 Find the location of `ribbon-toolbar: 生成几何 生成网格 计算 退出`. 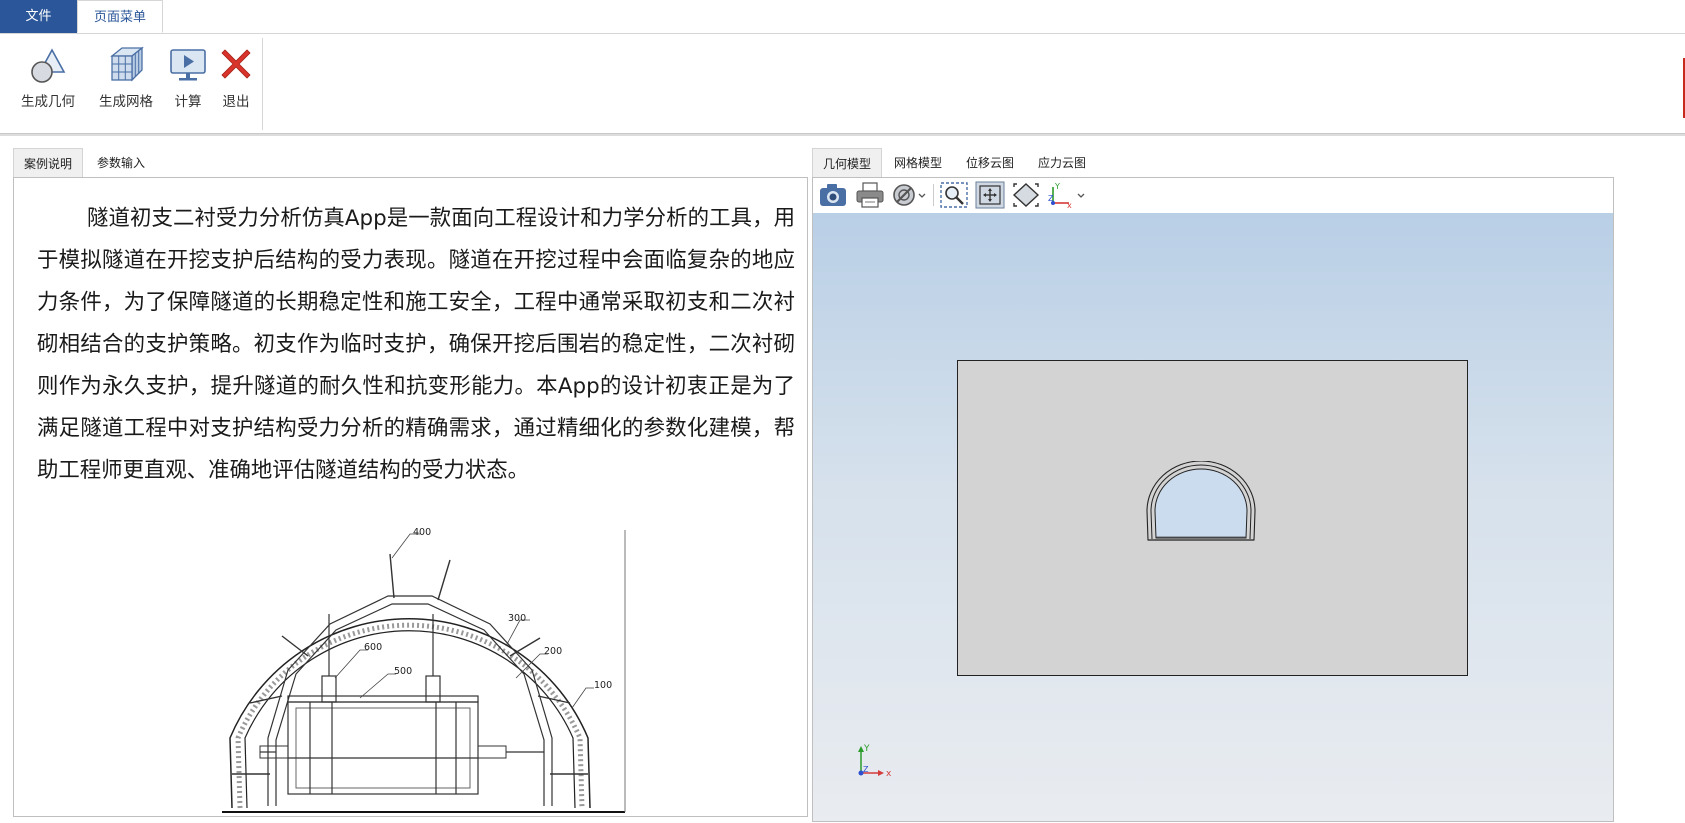

ribbon-toolbar: 生成几何 生成网格 计算 退出 is located at coordinates (842, 83).